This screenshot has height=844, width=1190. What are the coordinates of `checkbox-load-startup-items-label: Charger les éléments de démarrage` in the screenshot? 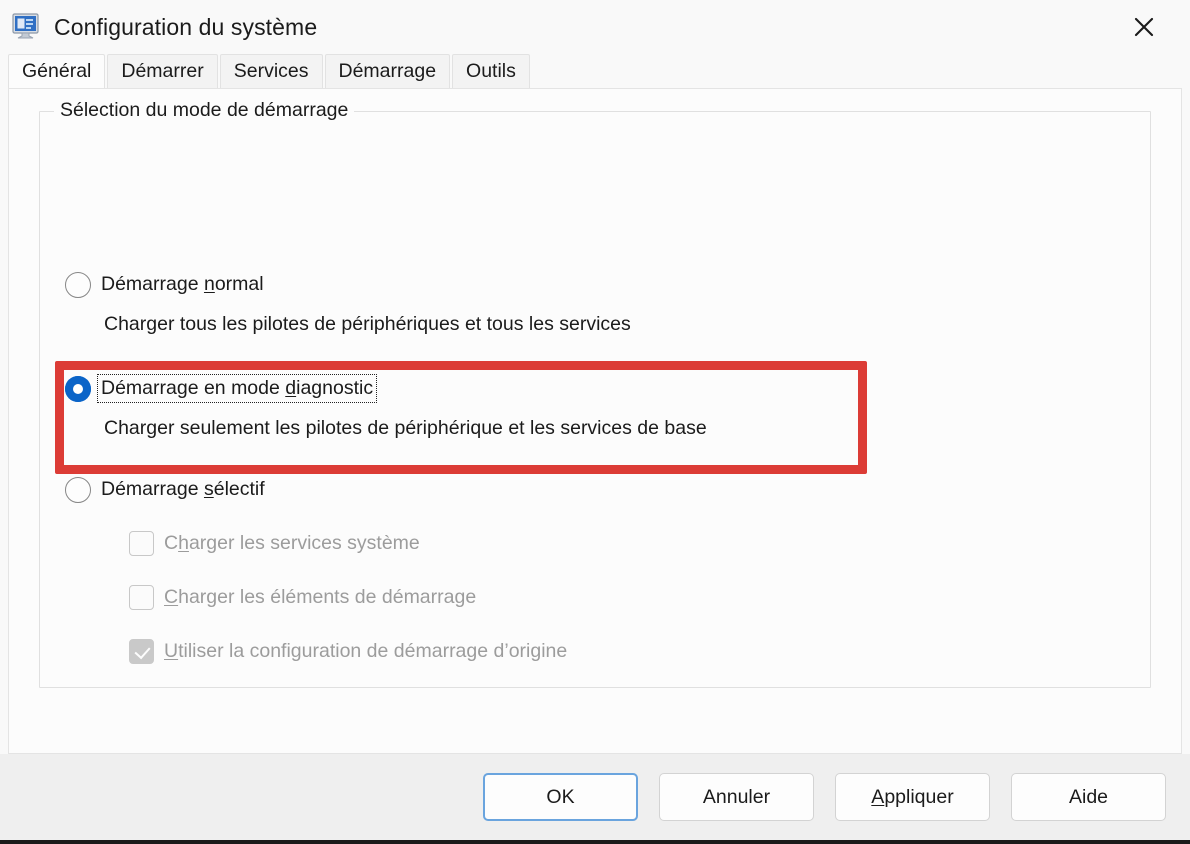 It's located at (320, 597).